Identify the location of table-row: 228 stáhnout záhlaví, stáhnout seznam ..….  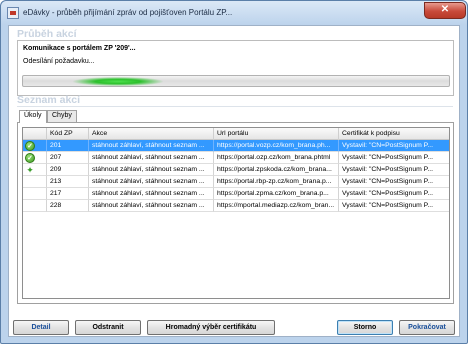
(236, 206).